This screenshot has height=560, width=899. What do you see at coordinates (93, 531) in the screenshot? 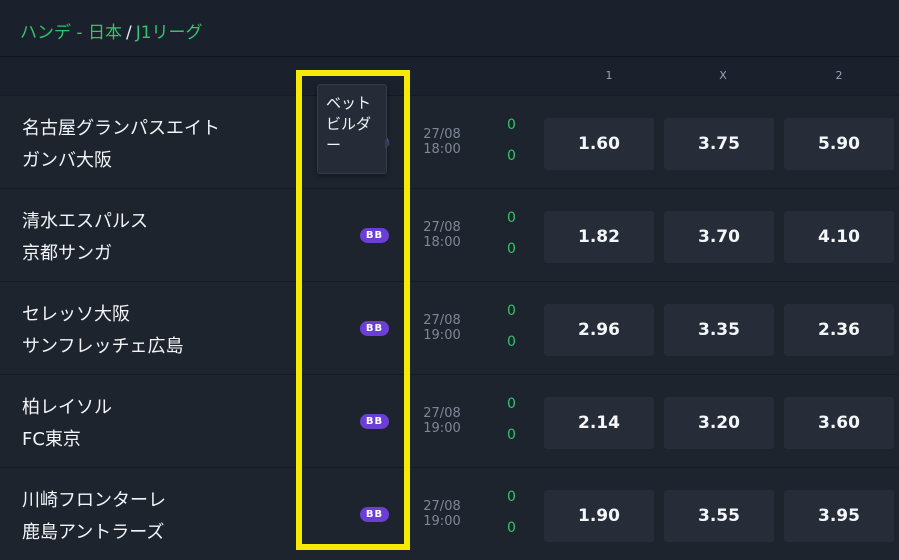
I see `away-team-name: 鹿島アントラーズ` at bounding box center [93, 531].